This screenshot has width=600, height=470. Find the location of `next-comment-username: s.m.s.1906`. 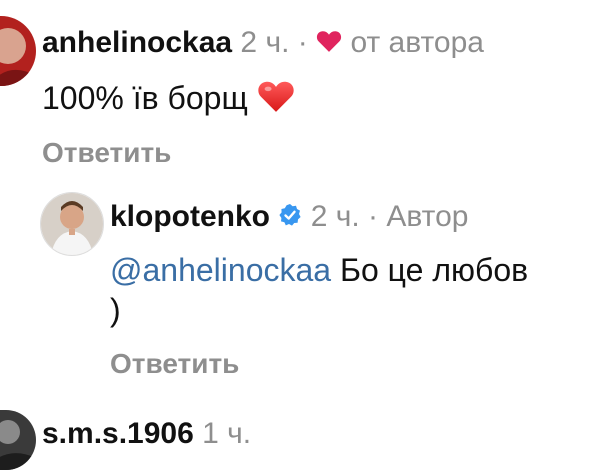

next-comment-username: s.m.s.1906 is located at coordinates (118, 433).